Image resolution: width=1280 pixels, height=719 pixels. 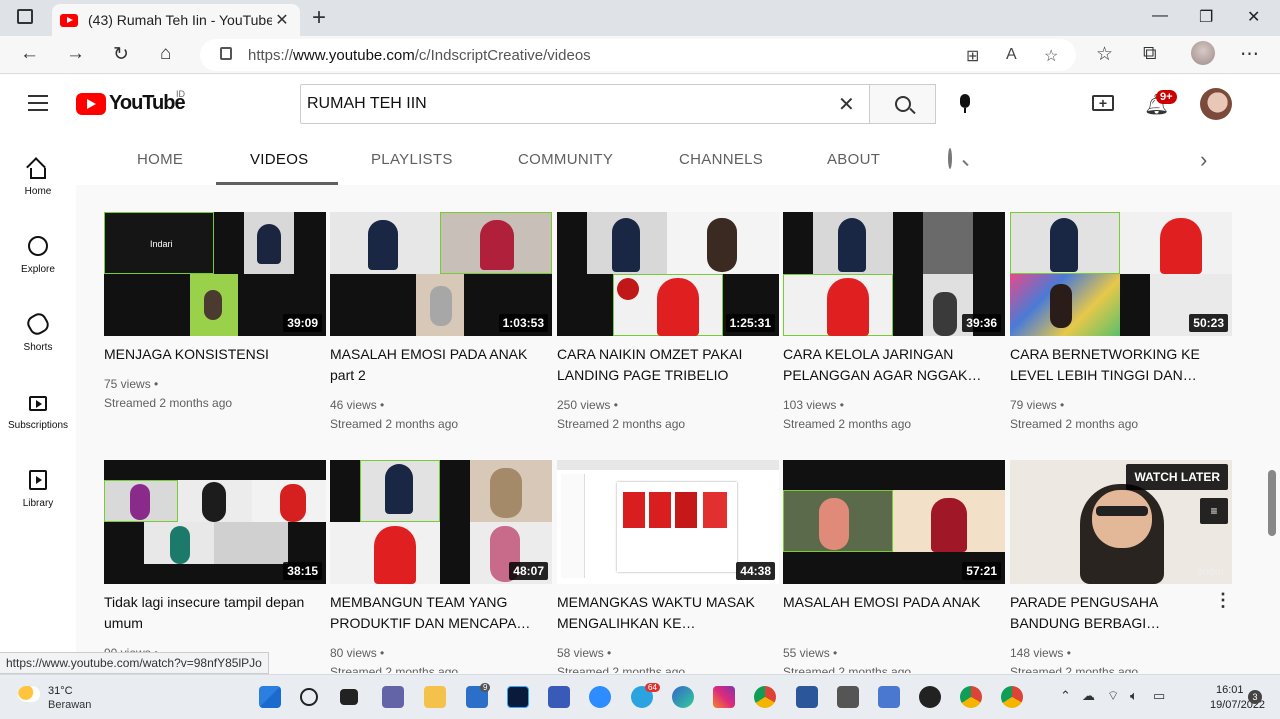 What do you see at coordinates (1253, 17) in the screenshot?
I see `close-window-icon: ✕` at bounding box center [1253, 17].